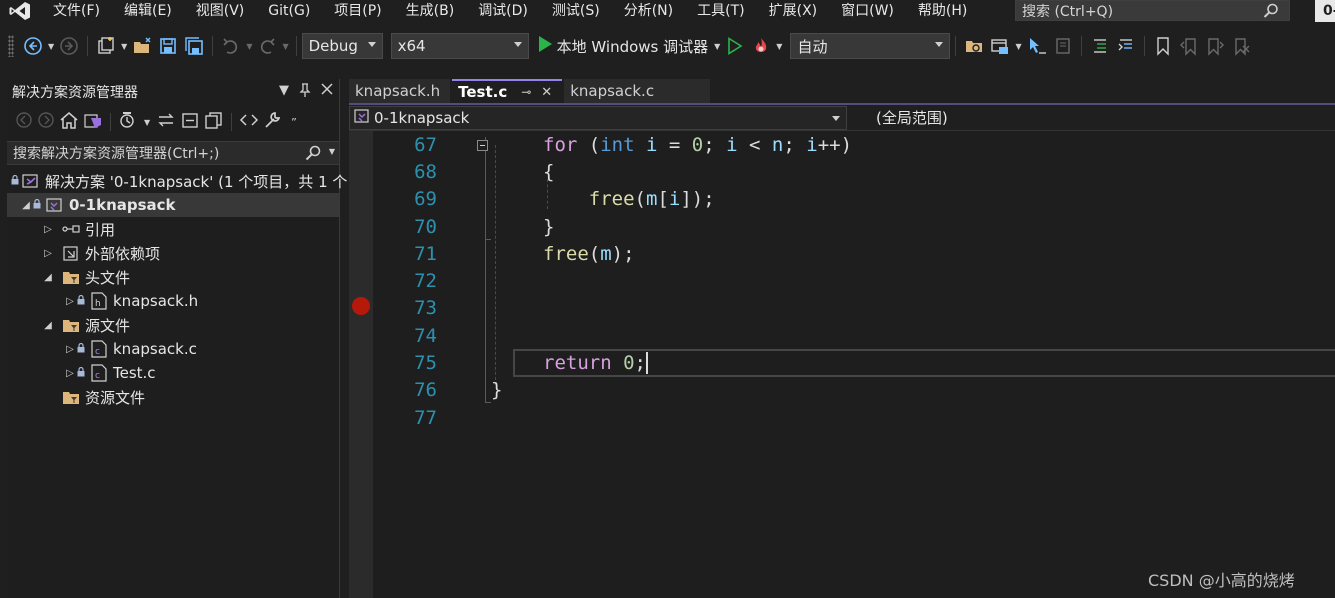 The width and height of the screenshot is (1335, 598). I want to click on document-outline-icon, so click(1063, 46).